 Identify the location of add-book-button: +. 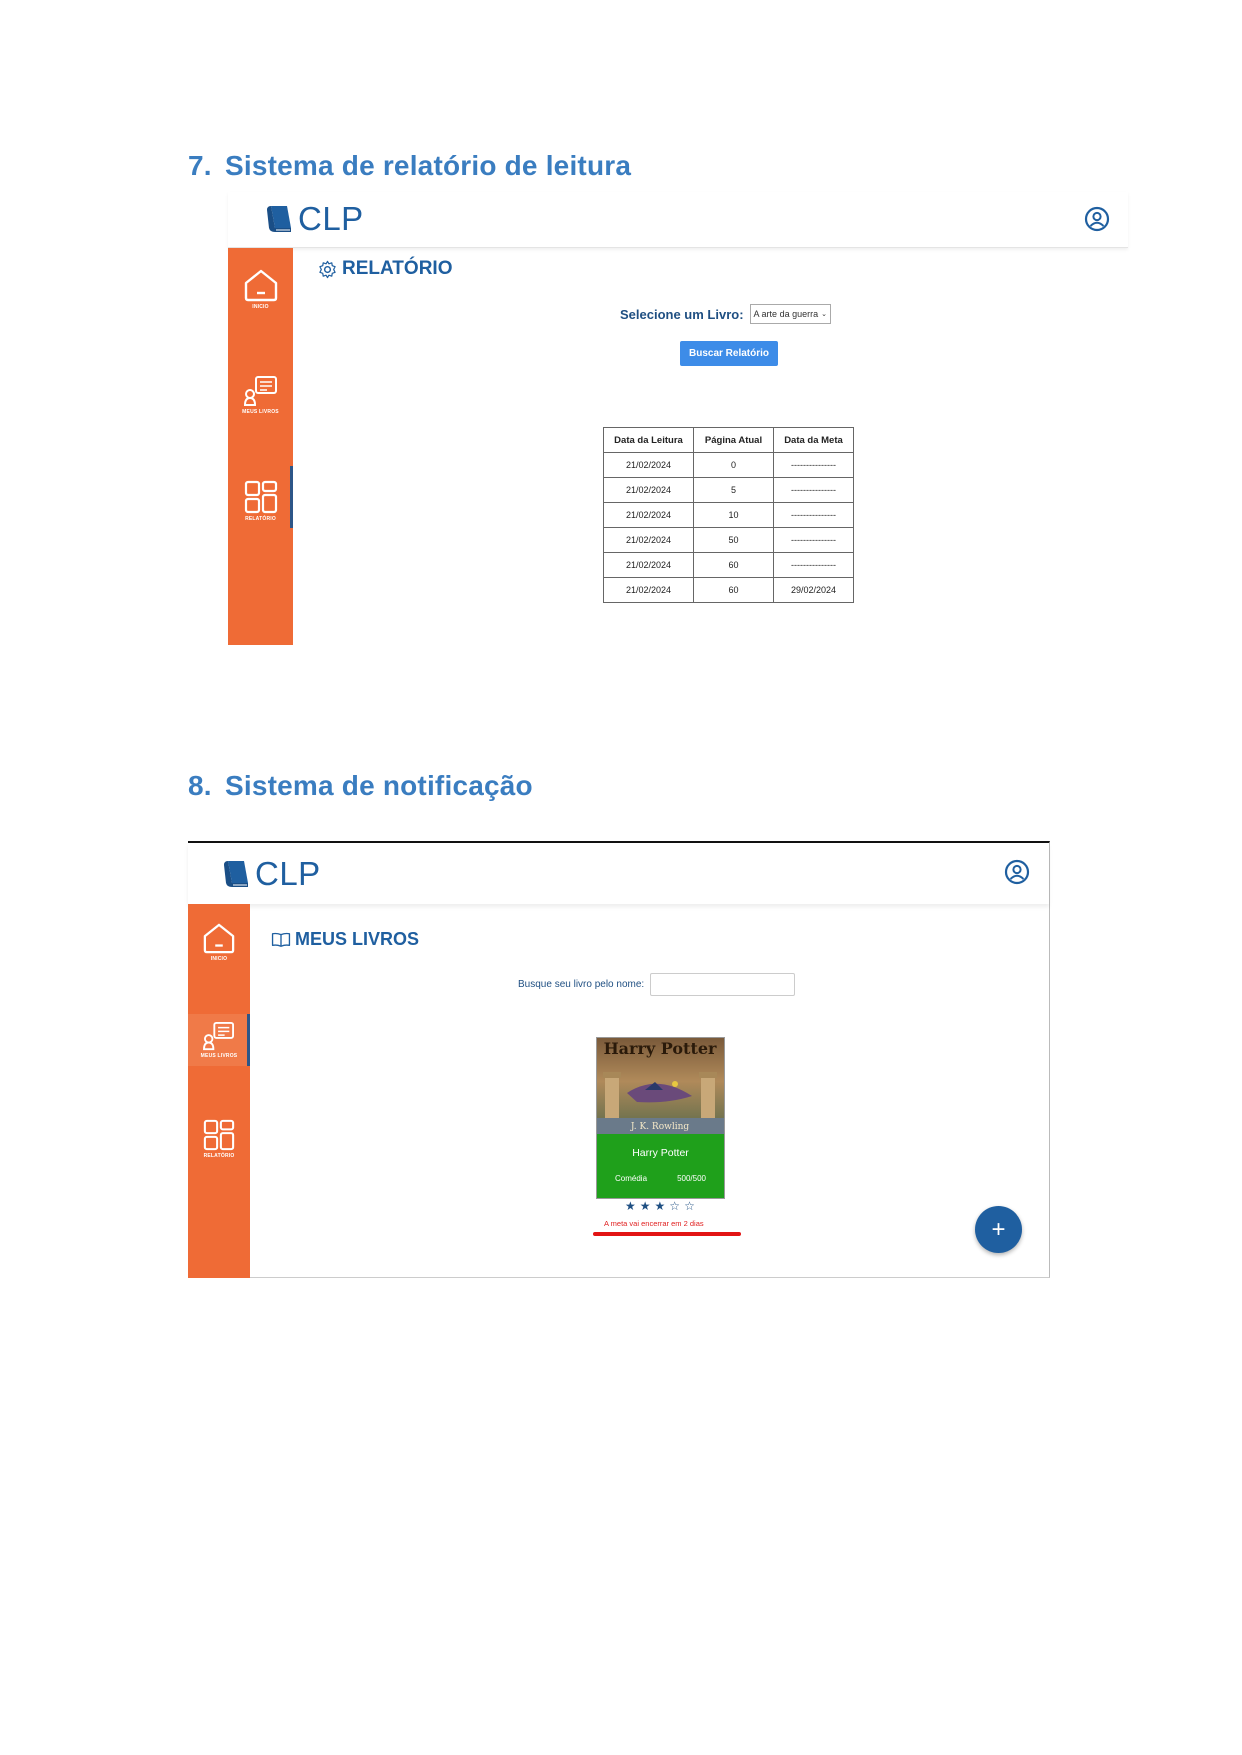
(998, 1229).